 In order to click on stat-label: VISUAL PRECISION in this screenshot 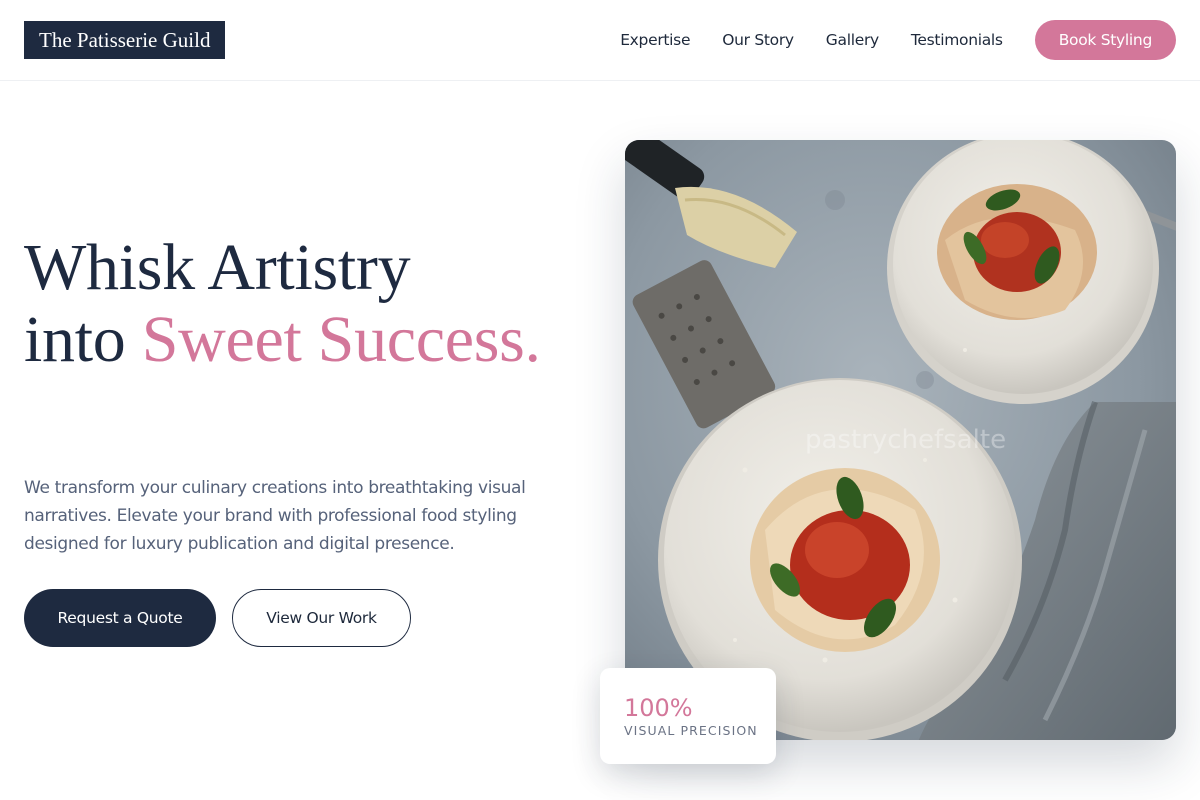, I will do `click(691, 730)`.